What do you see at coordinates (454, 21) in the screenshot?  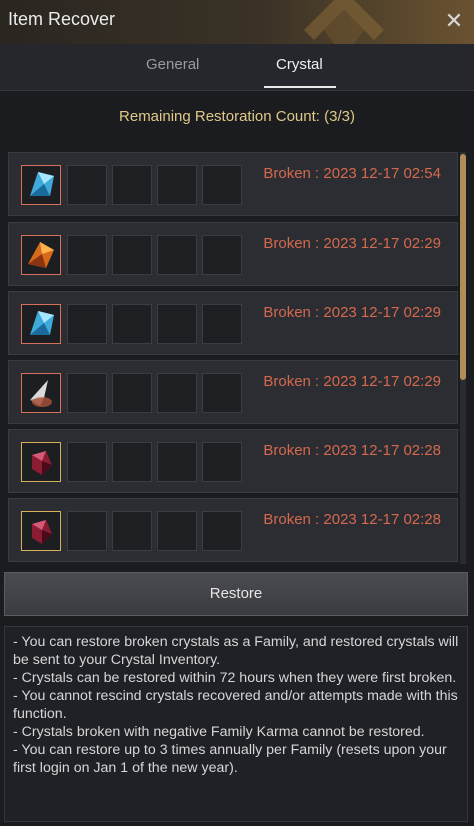 I see `close-icon: ✕` at bounding box center [454, 21].